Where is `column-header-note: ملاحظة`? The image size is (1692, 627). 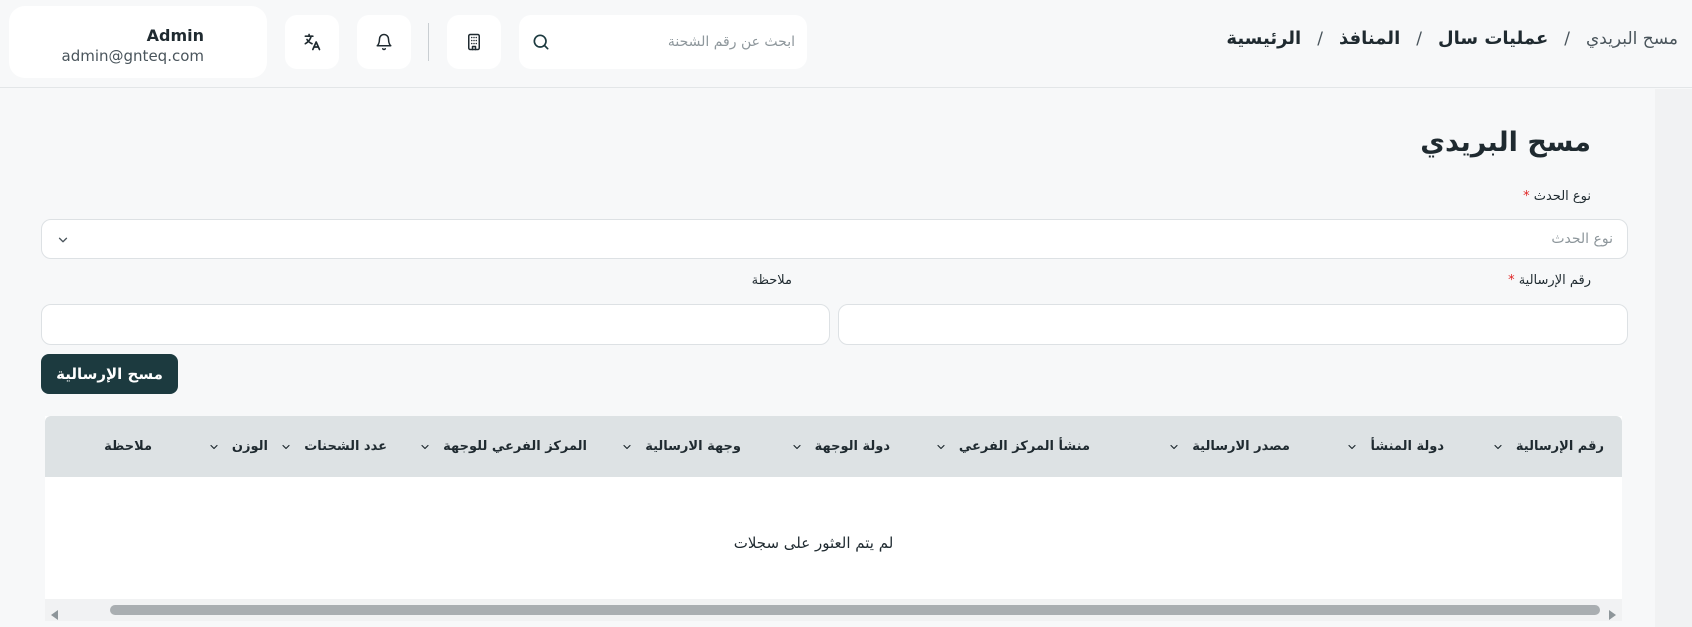
column-header-note: ملاحظة is located at coordinates (128, 446).